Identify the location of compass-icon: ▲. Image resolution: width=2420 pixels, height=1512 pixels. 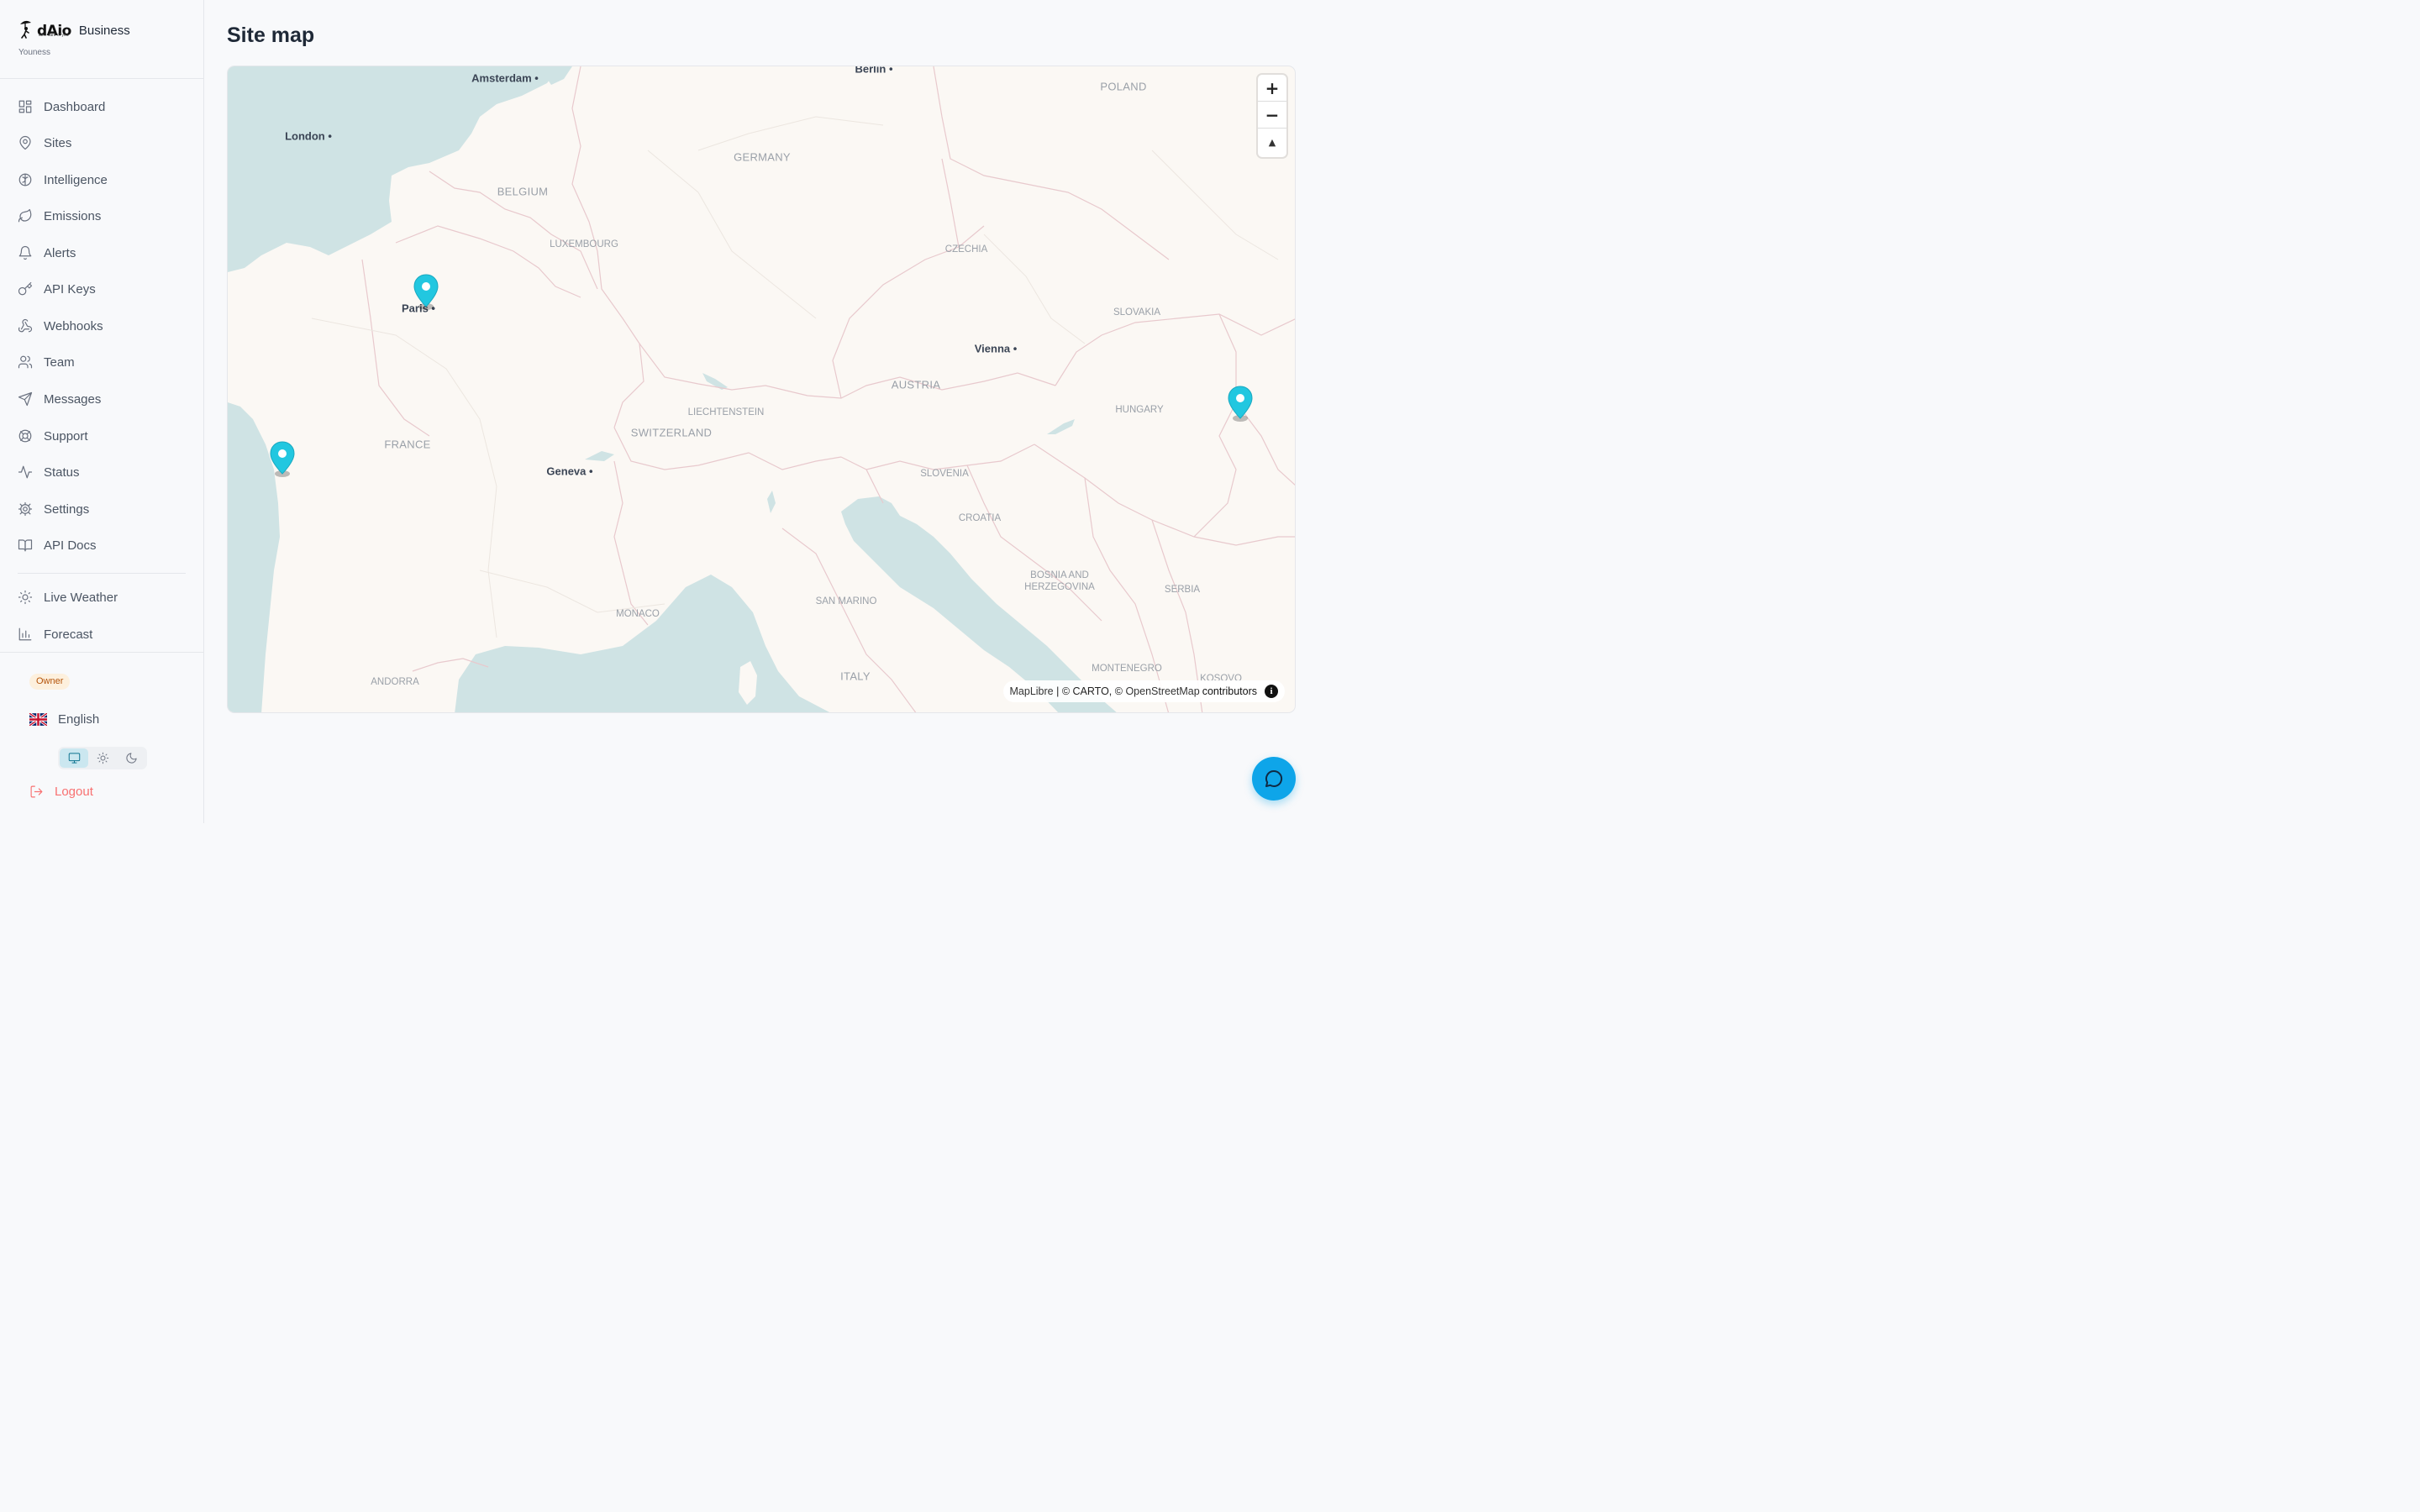
(1272, 142).